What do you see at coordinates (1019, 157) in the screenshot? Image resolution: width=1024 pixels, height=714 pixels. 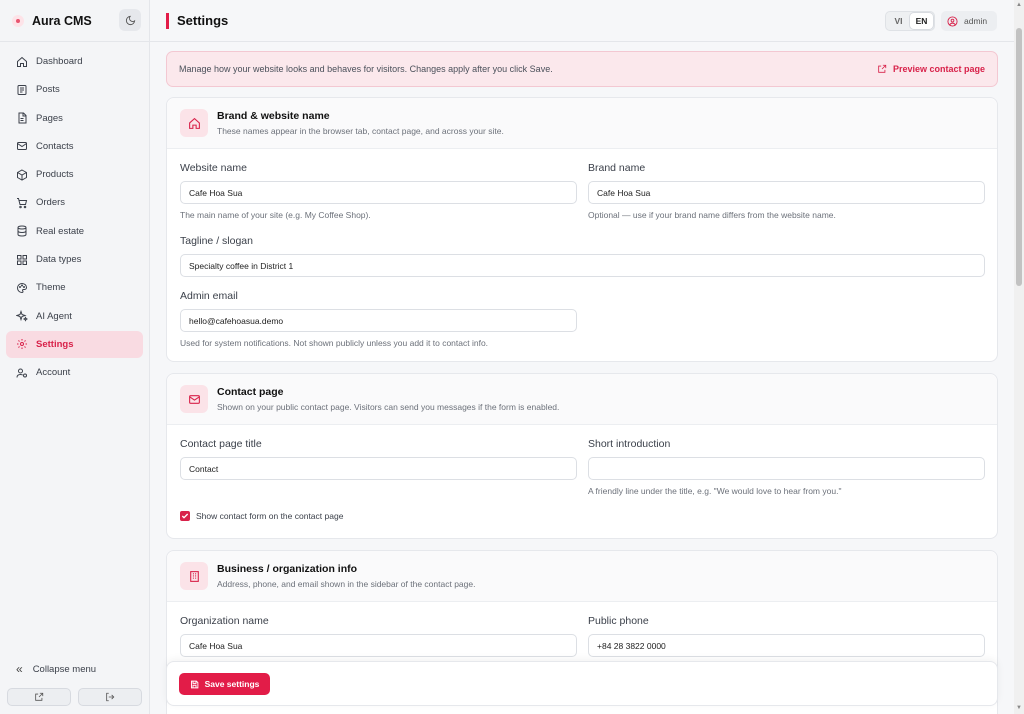 I see `scroll-thumb` at bounding box center [1019, 157].